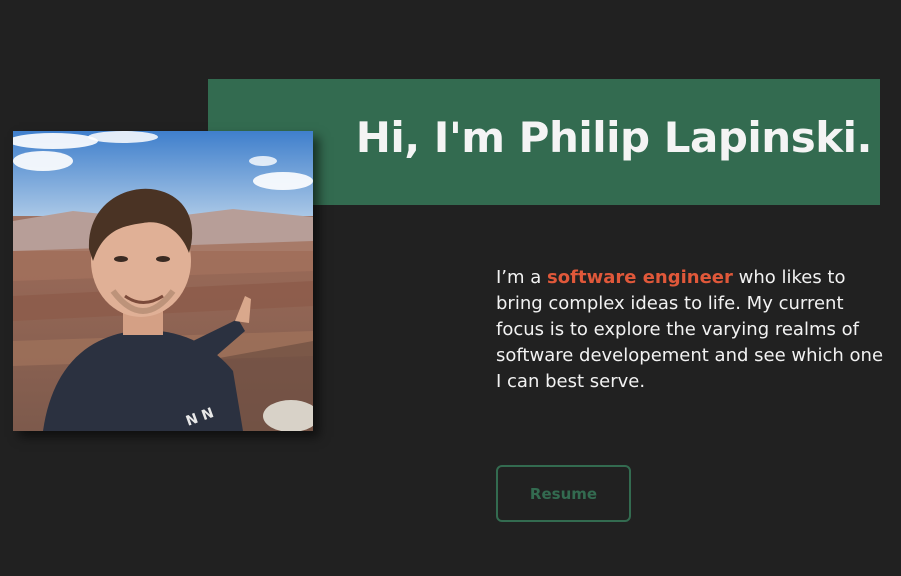 The image size is (901, 576). I want to click on intro-prefix: I’m a, so click(522, 277).